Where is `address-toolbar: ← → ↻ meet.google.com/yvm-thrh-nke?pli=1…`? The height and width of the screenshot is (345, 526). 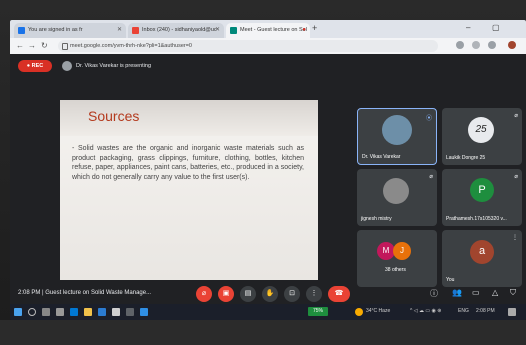 address-toolbar: ← → ↻ meet.google.com/yvm-thrh-nke?pli=1… is located at coordinates (268, 46).